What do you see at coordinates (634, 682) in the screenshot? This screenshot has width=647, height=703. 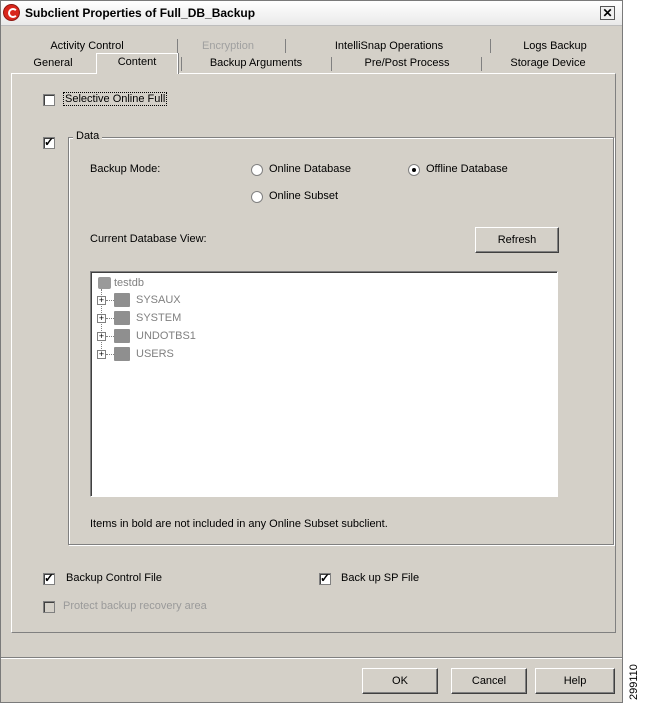 I see `figure-id-label: 299110` at bounding box center [634, 682].